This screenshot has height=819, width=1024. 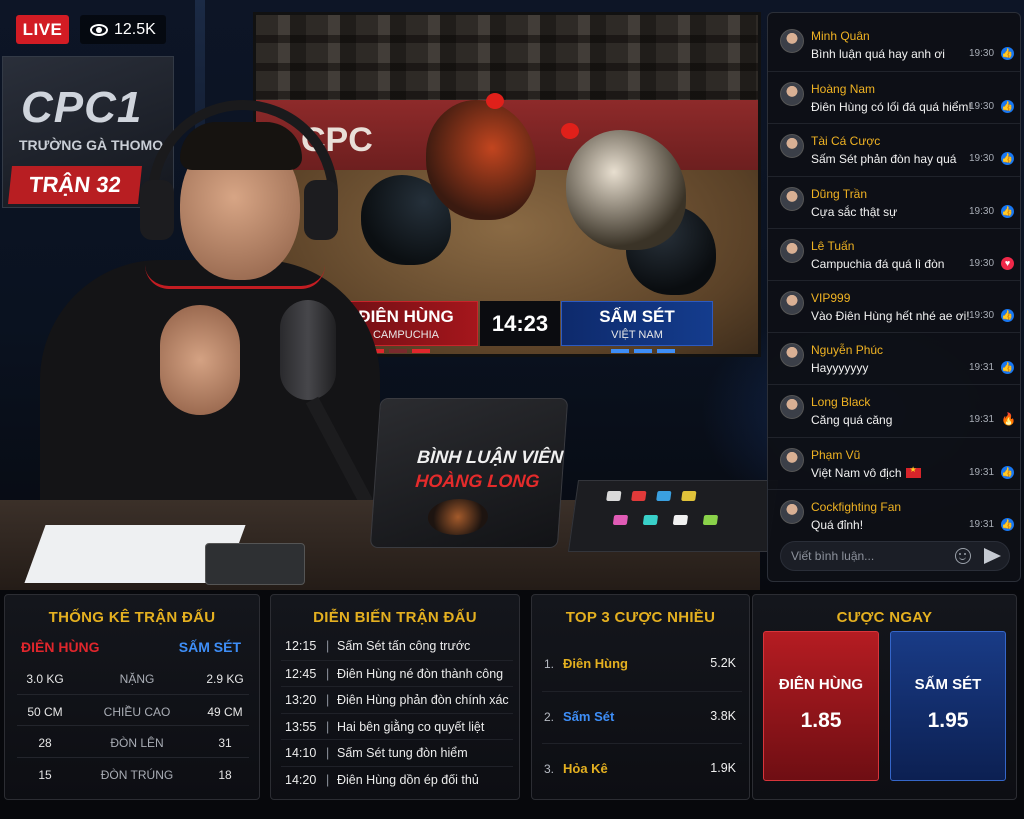 I want to click on top-bet-value: 5.2K, so click(x=723, y=663).